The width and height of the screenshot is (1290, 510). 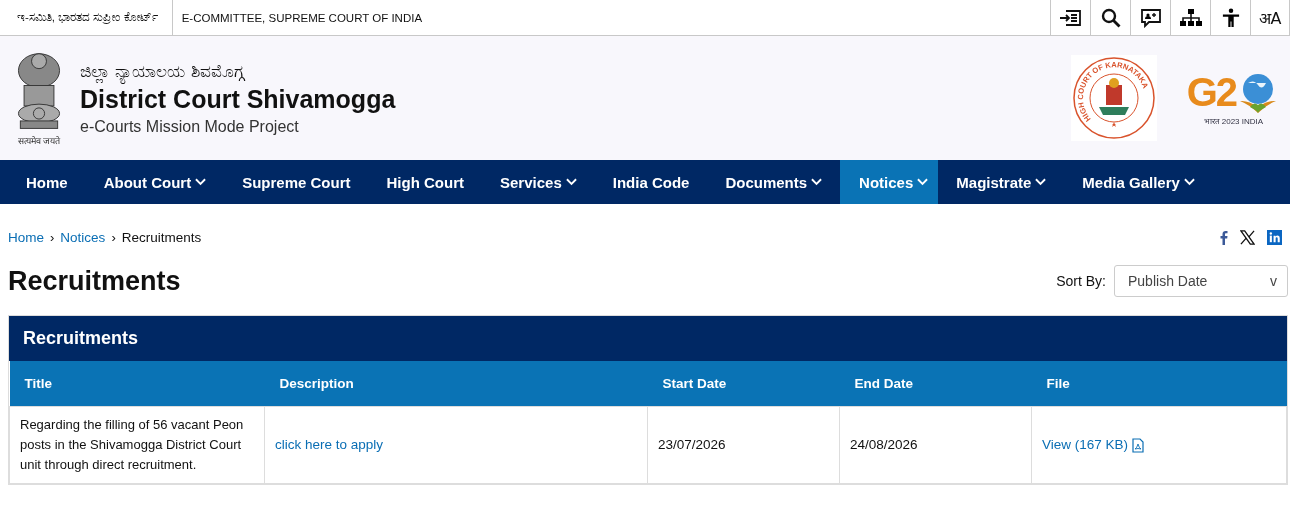 I want to click on breadcrumb-link: Home, so click(x=26, y=237).